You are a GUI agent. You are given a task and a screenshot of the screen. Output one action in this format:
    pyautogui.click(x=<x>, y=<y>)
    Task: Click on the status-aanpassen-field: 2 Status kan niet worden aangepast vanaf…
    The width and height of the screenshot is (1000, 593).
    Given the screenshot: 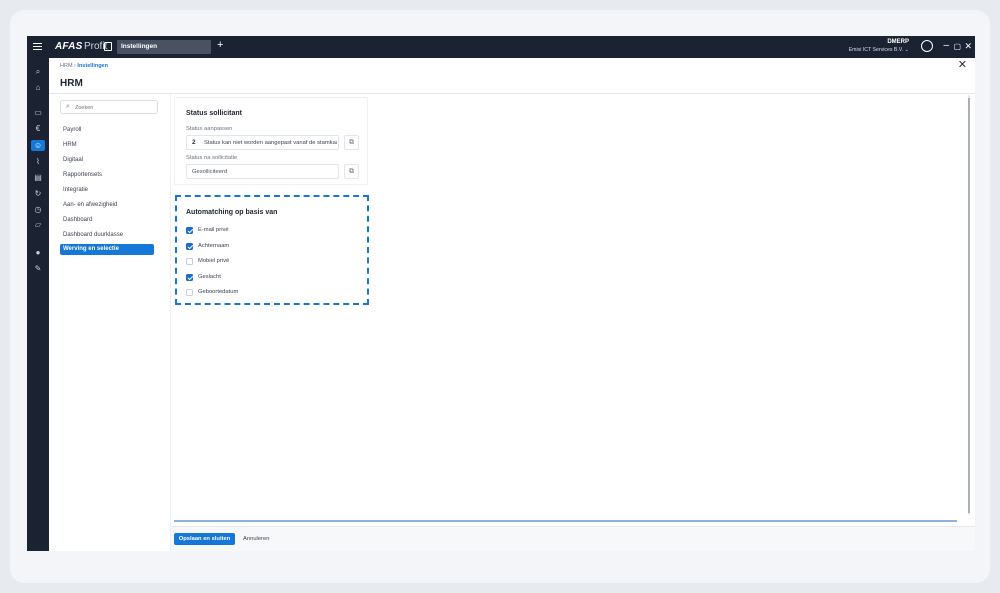 What is the action you would take?
    pyautogui.click(x=262, y=142)
    